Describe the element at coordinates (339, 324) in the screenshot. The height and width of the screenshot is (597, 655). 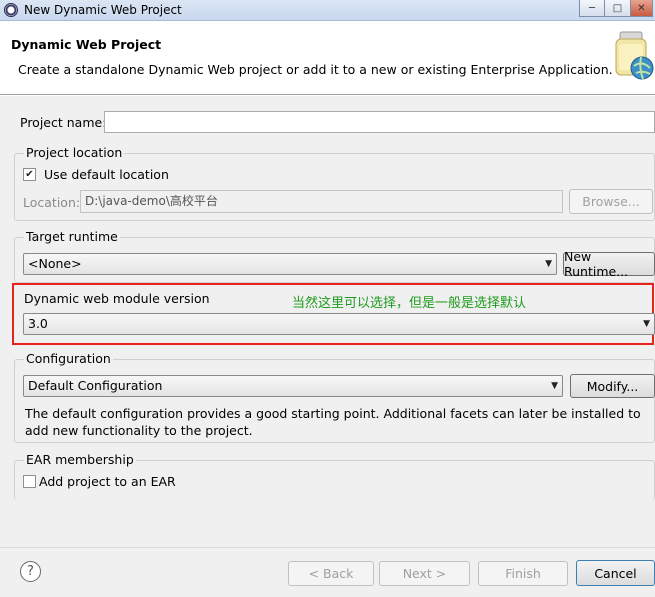
I see `module-version-select: 3.0 ▼` at that location.